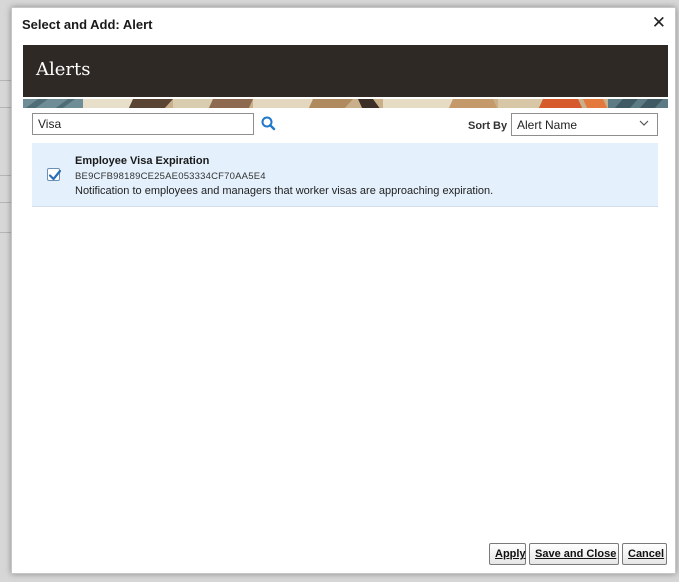  I want to click on result-checkbox, so click(54, 174).